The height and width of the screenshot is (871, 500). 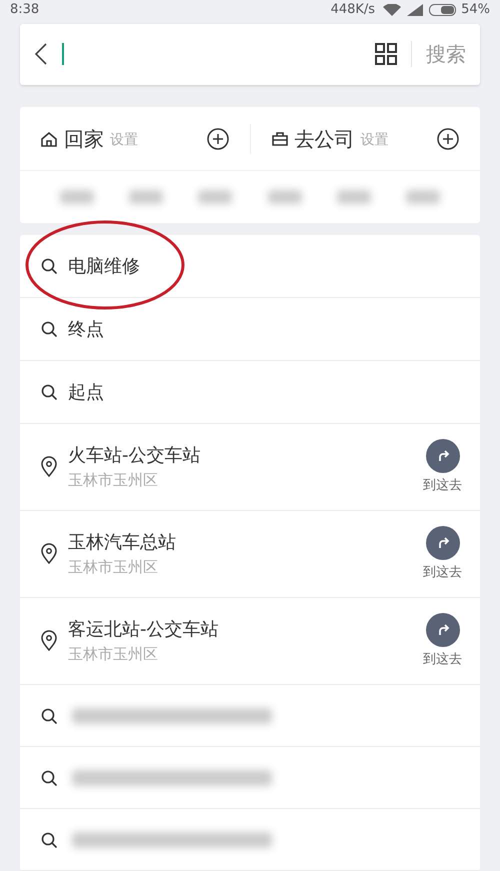 I want to click on place-name: 玉林汽车总站, so click(x=245, y=543).